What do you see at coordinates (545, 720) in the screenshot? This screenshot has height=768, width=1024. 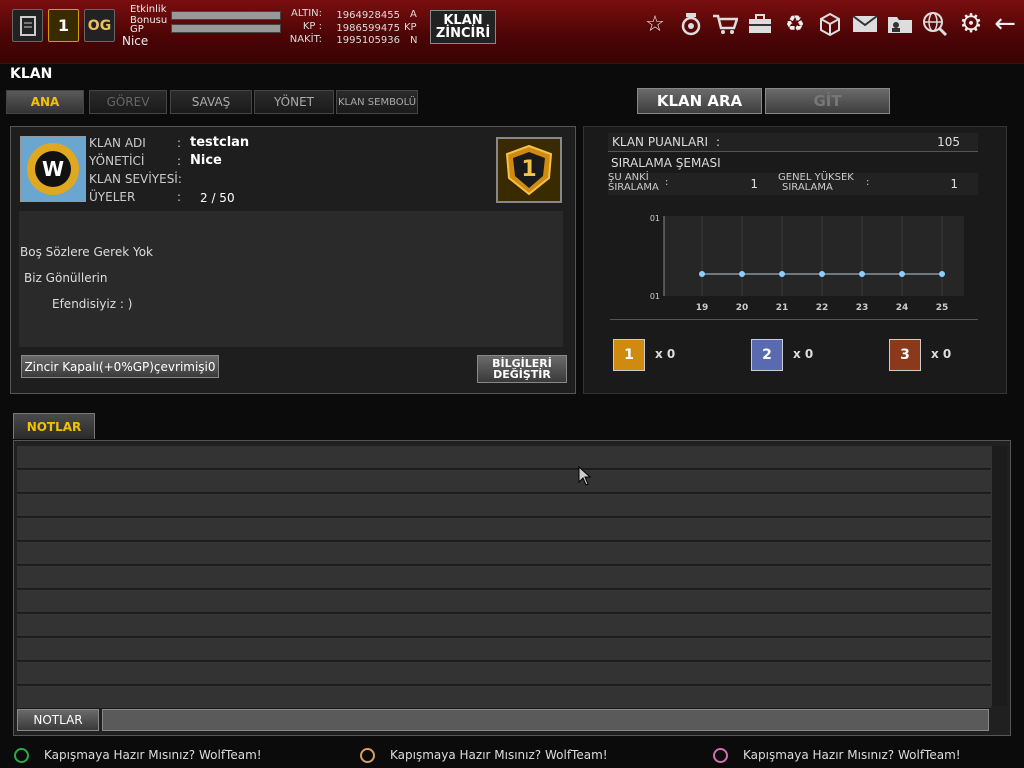 I see `notes-input` at bounding box center [545, 720].